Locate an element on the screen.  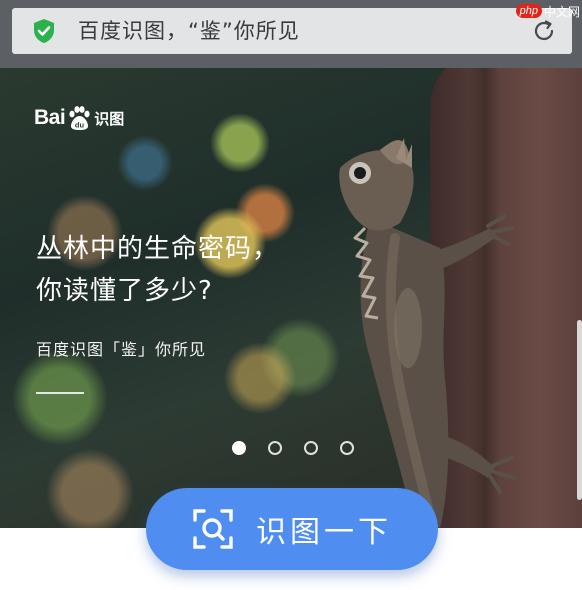
logo-text: Bai is located at coordinates (50, 117).